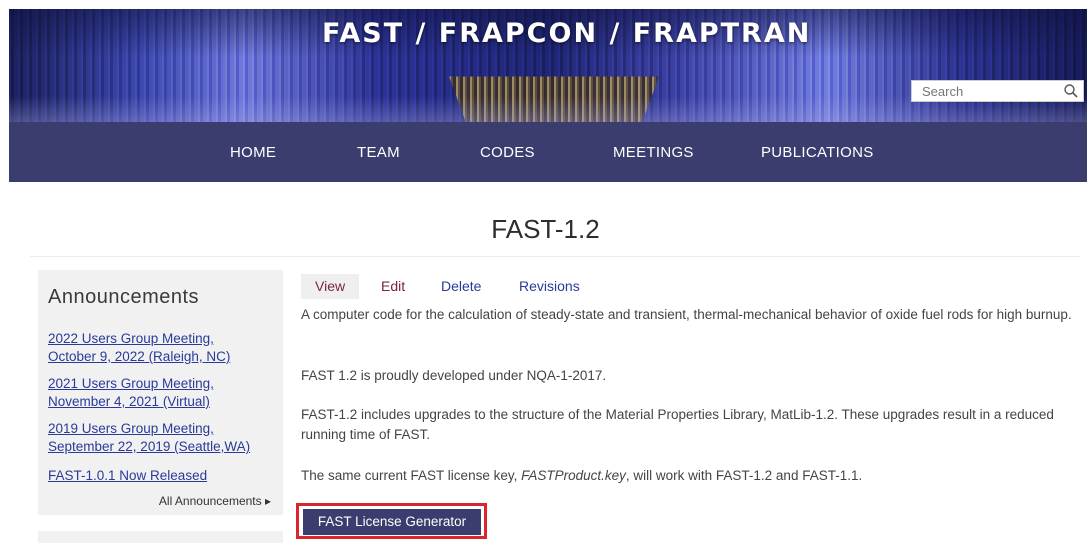 The height and width of the screenshot is (543, 1091). I want to click on license-key-filename: FASTProduct.key, so click(573, 475).